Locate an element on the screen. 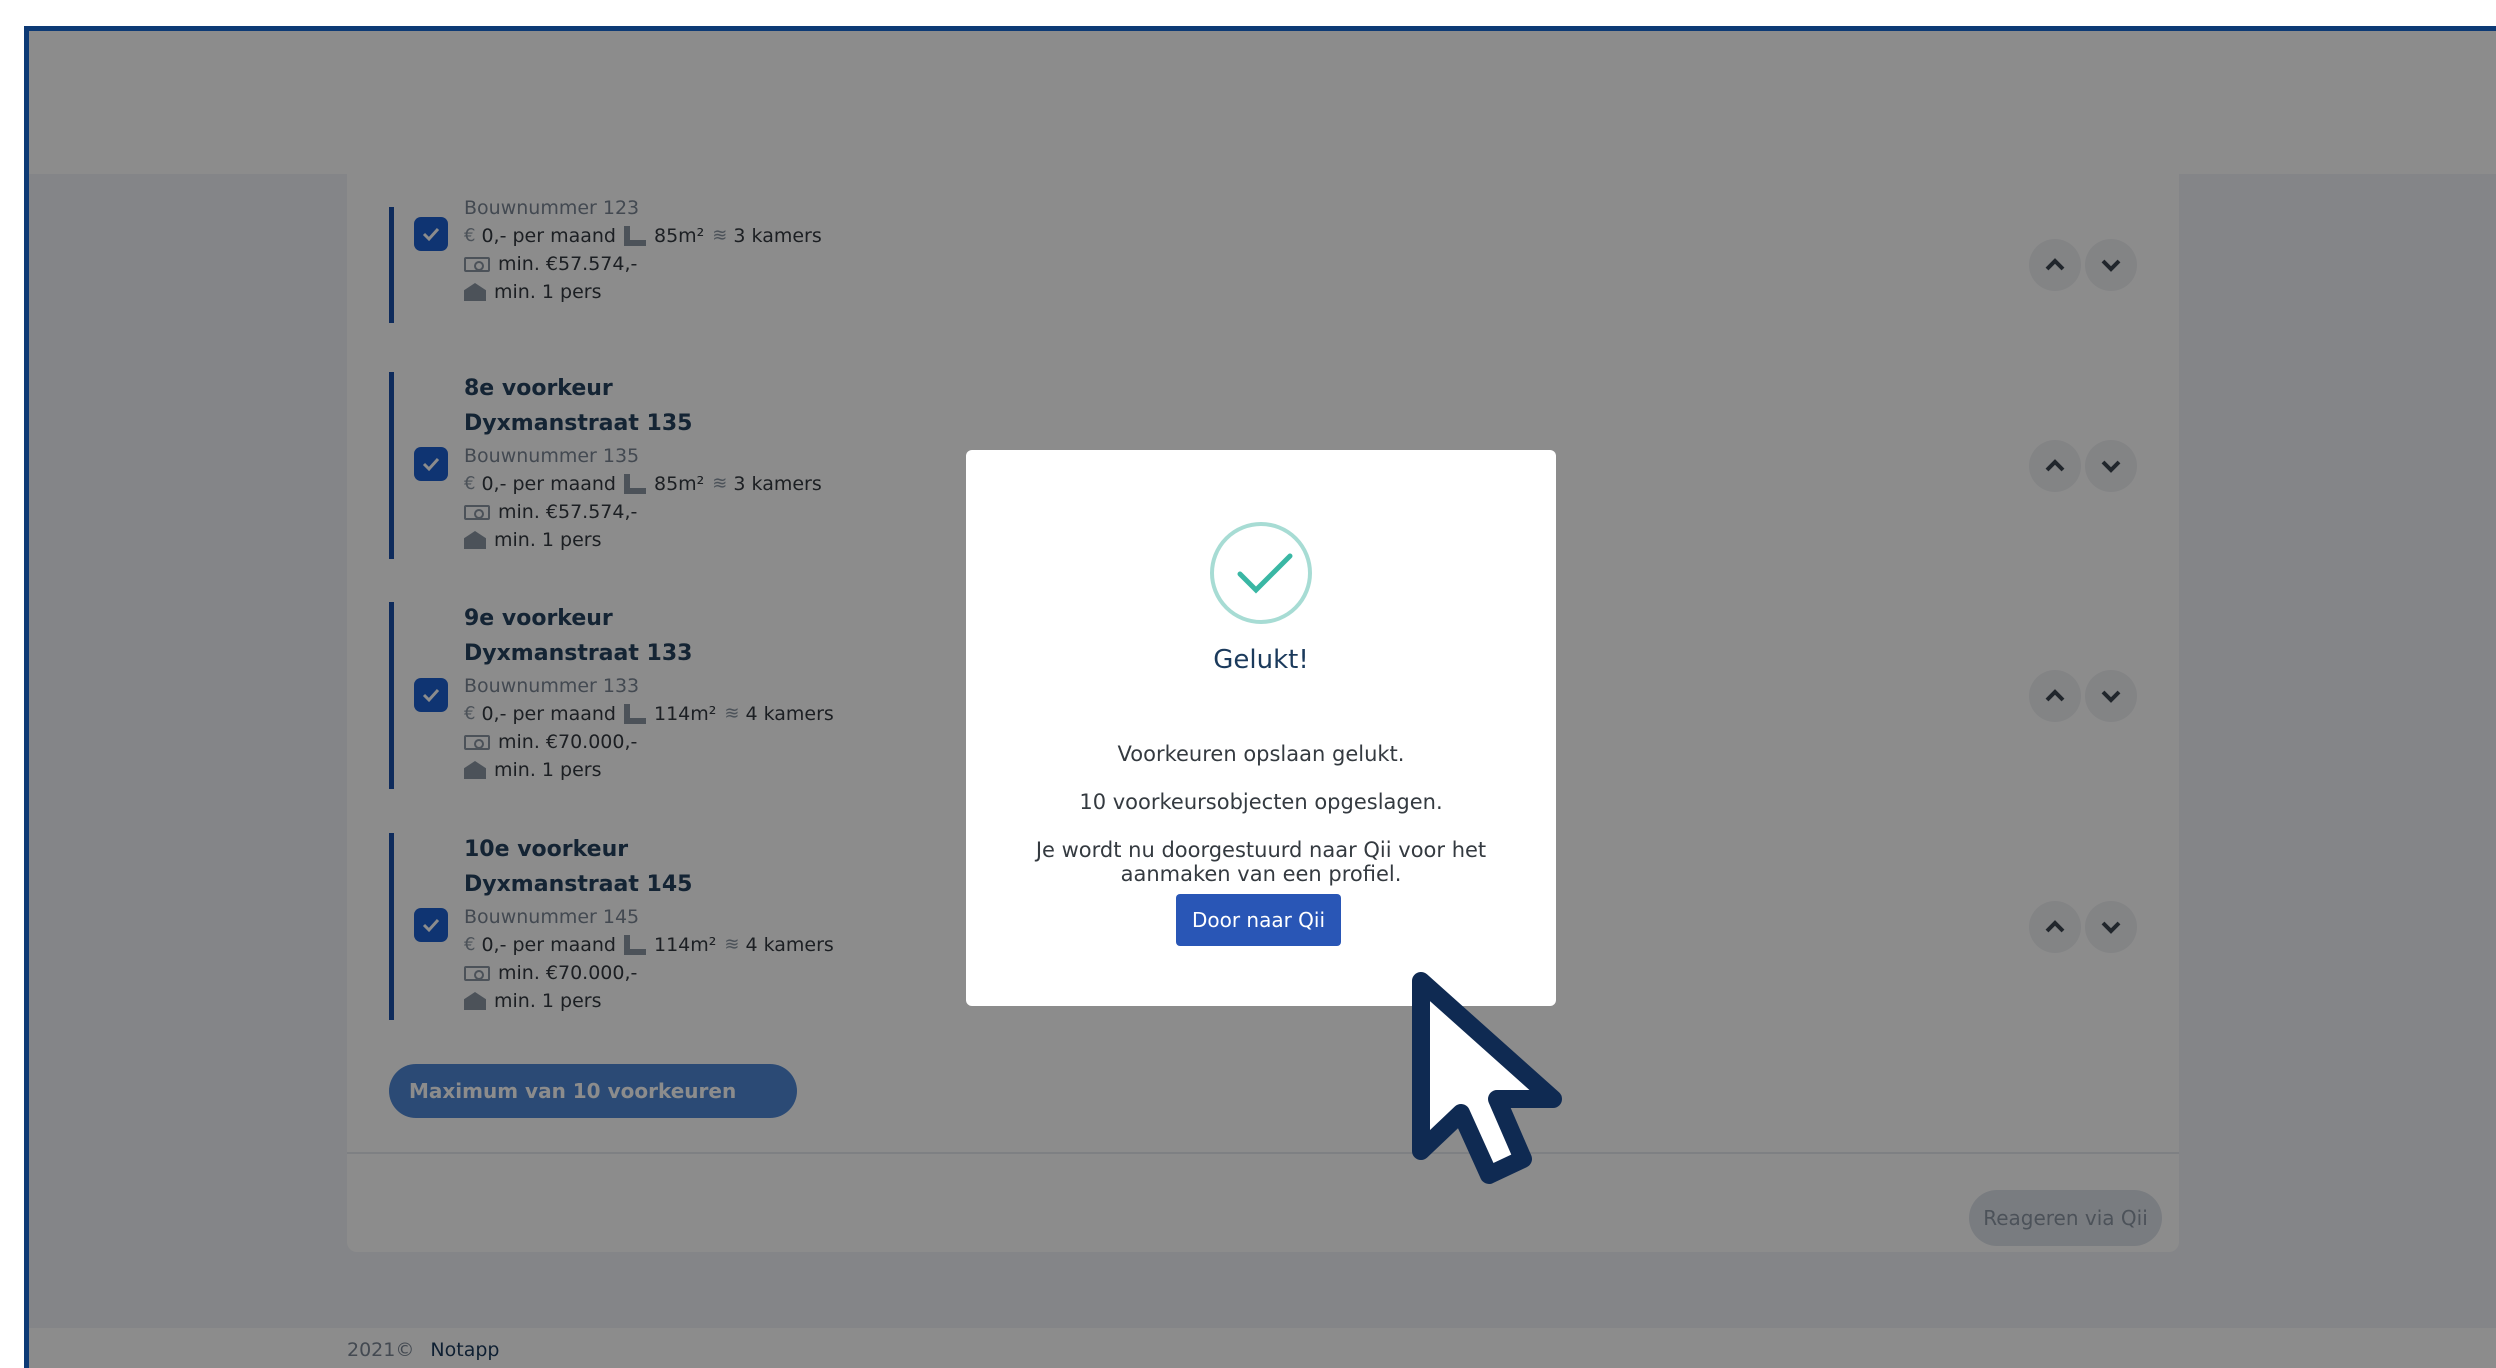 This screenshot has width=2496, height=1368. modal-message: Voorkeuren opslaan gelukt. is located at coordinates (1261, 754).